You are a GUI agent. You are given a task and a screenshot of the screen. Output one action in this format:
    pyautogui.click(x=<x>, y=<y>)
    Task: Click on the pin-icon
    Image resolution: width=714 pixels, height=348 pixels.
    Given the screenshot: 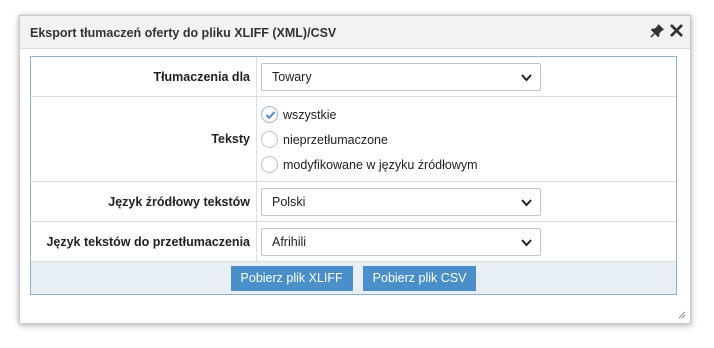 What is the action you would take?
    pyautogui.click(x=657, y=30)
    